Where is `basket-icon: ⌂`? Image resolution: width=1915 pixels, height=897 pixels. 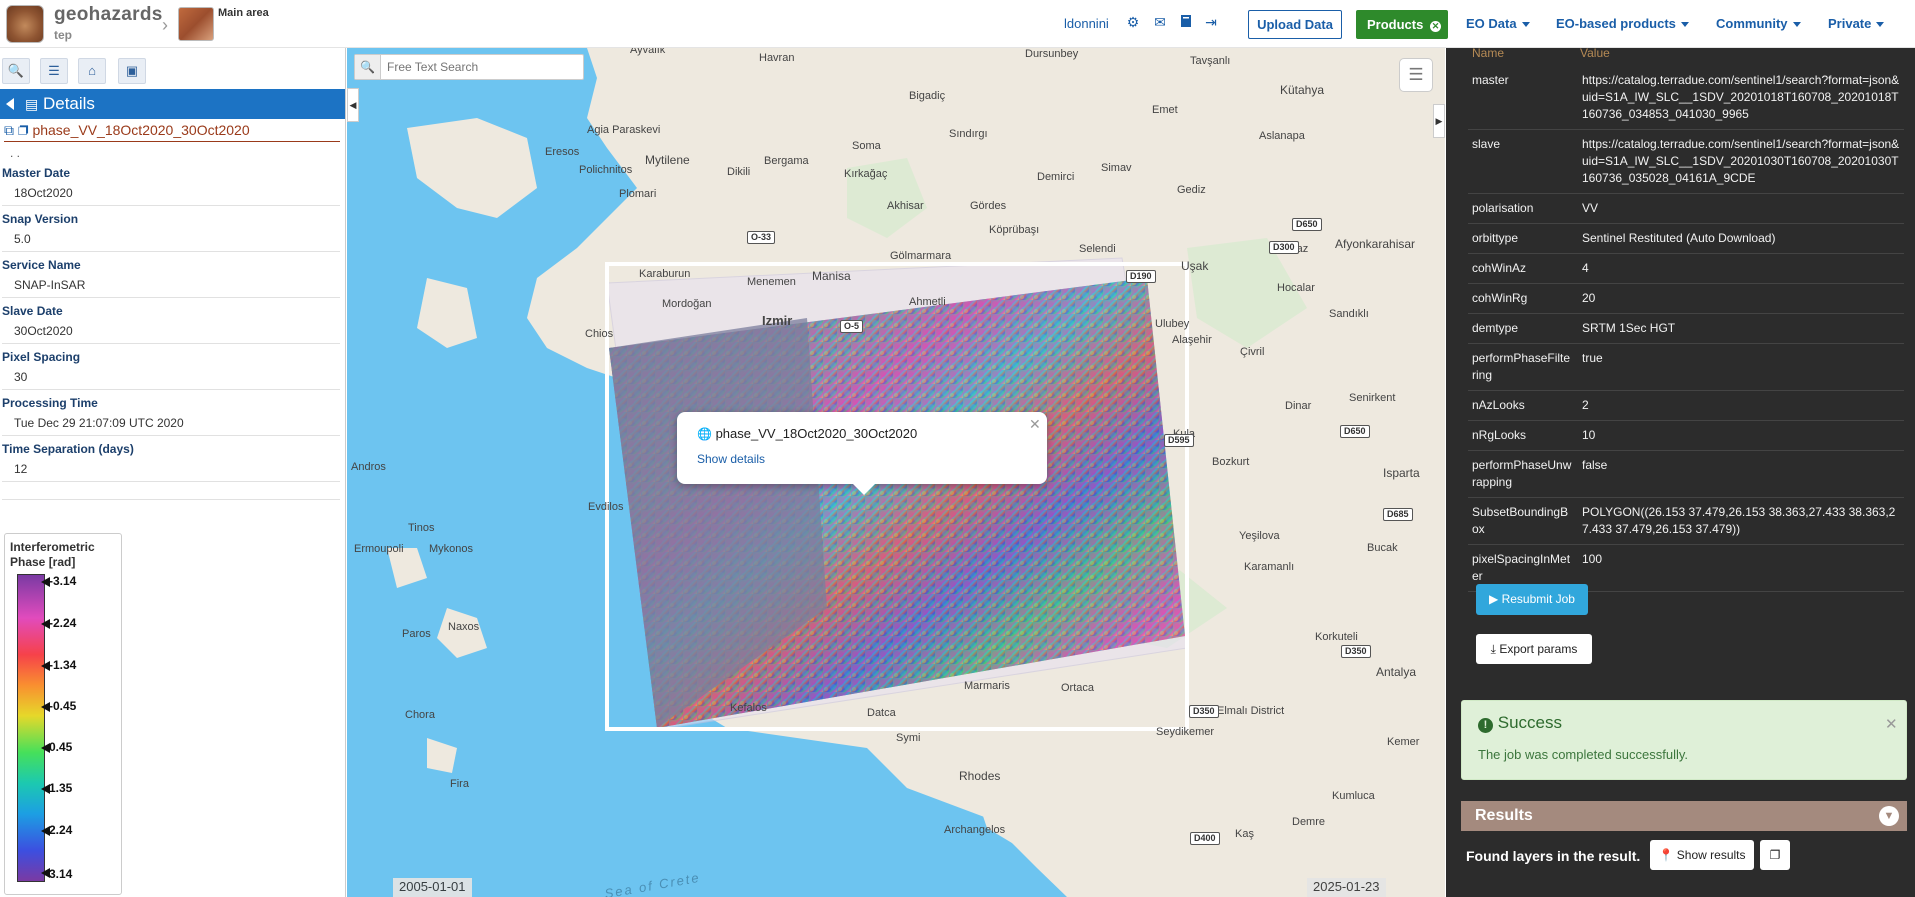
basket-icon: ⌂ is located at coordinates (92, 71).